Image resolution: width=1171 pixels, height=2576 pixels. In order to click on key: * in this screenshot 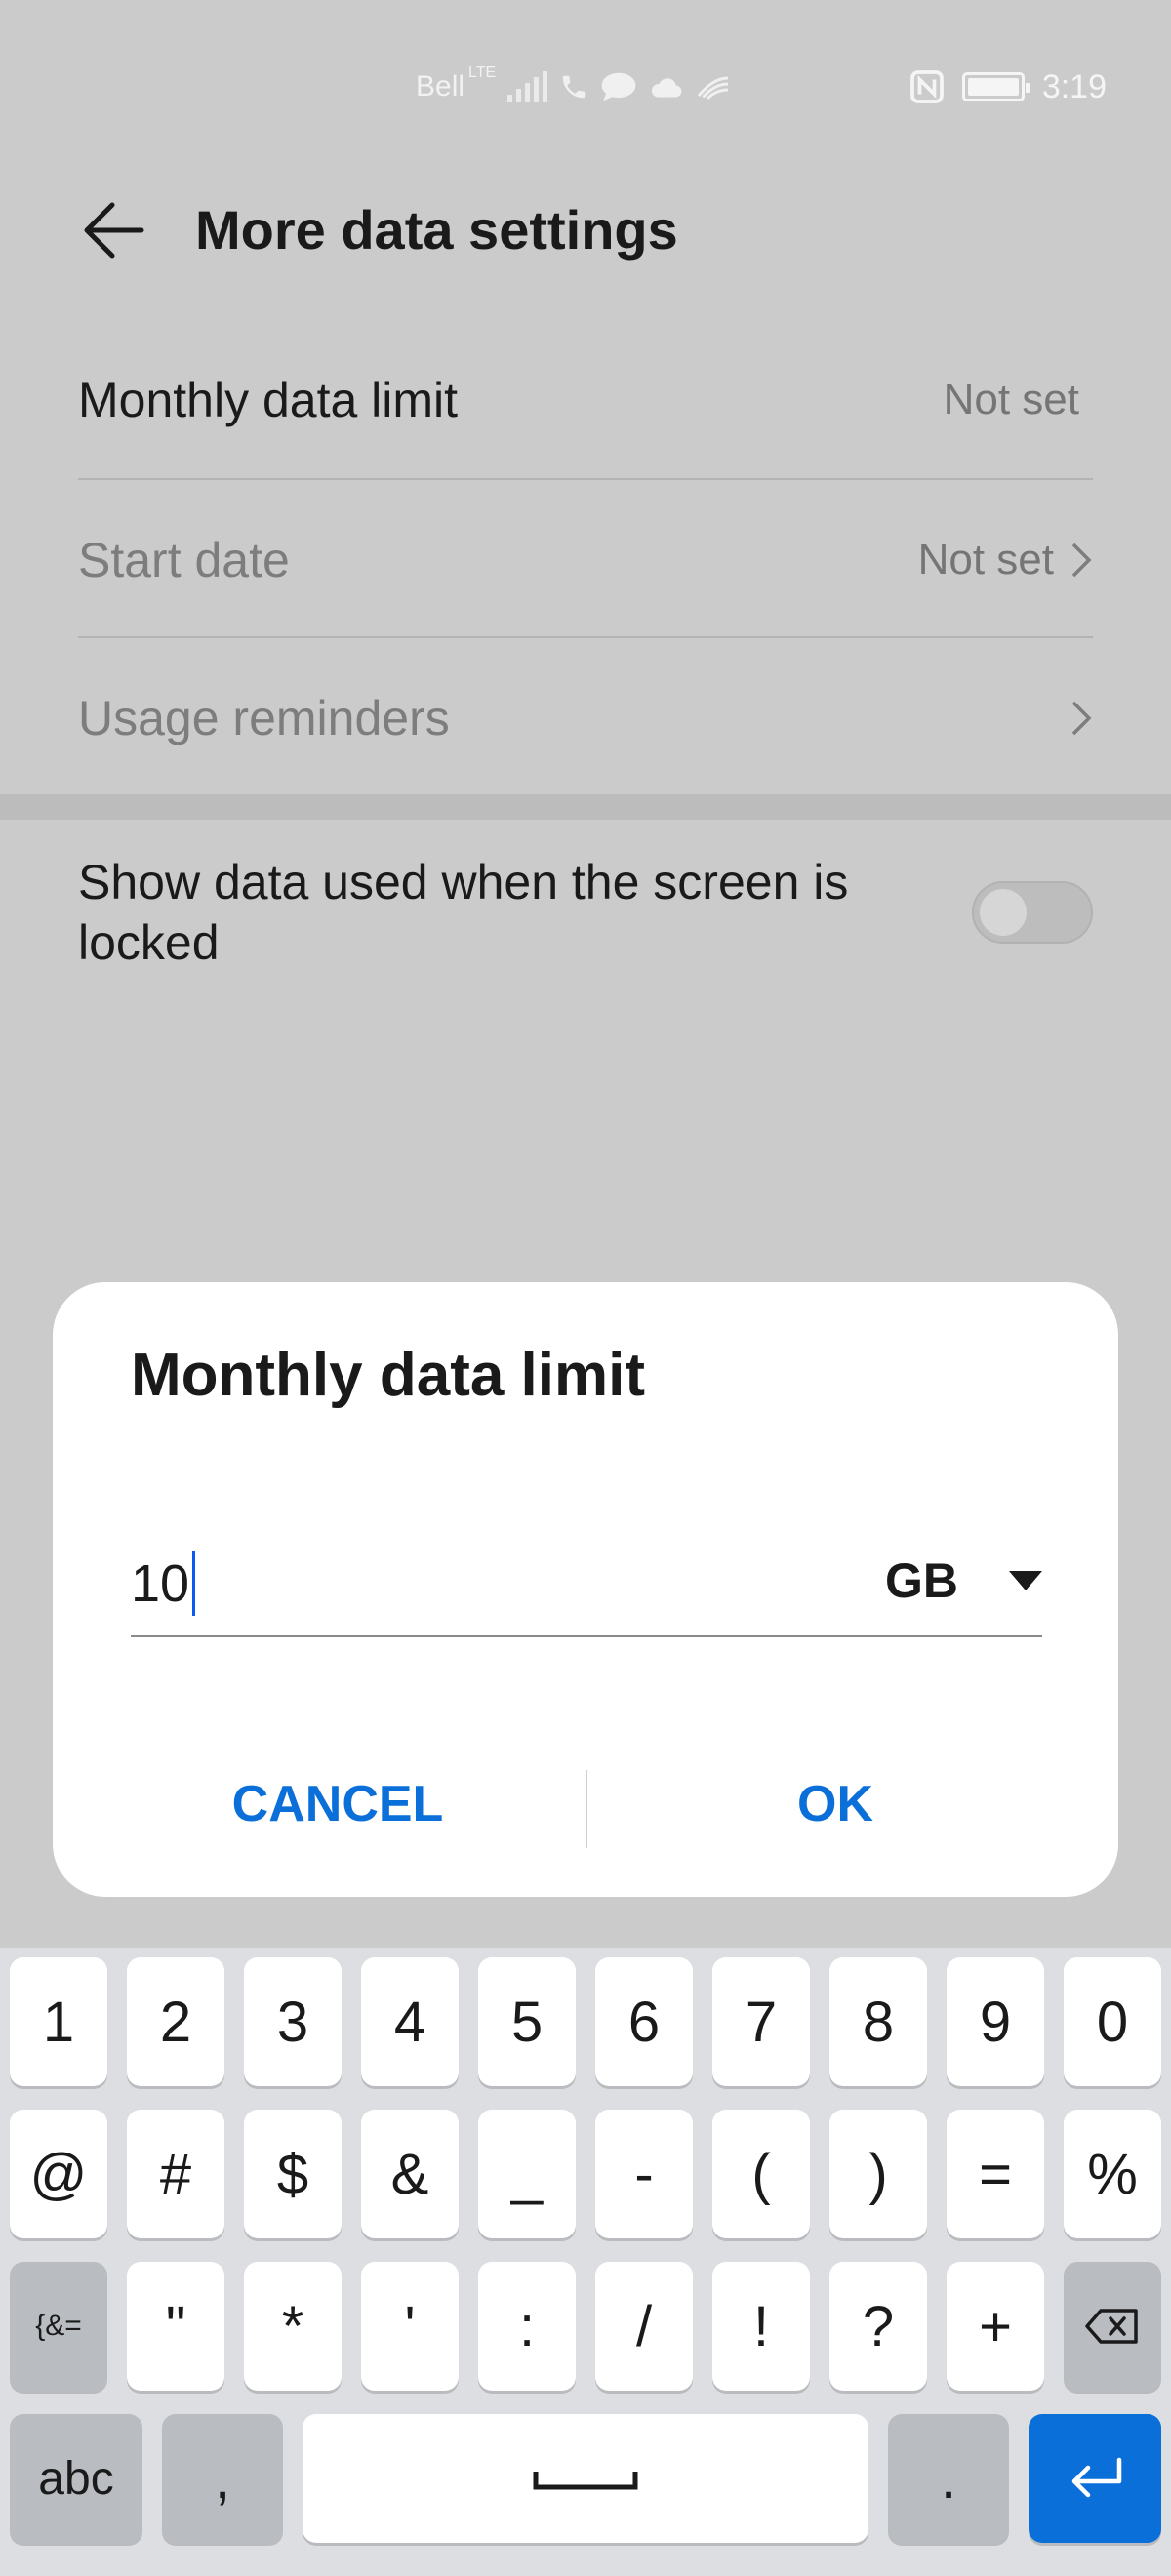, I will do `click(293, 2326)`.